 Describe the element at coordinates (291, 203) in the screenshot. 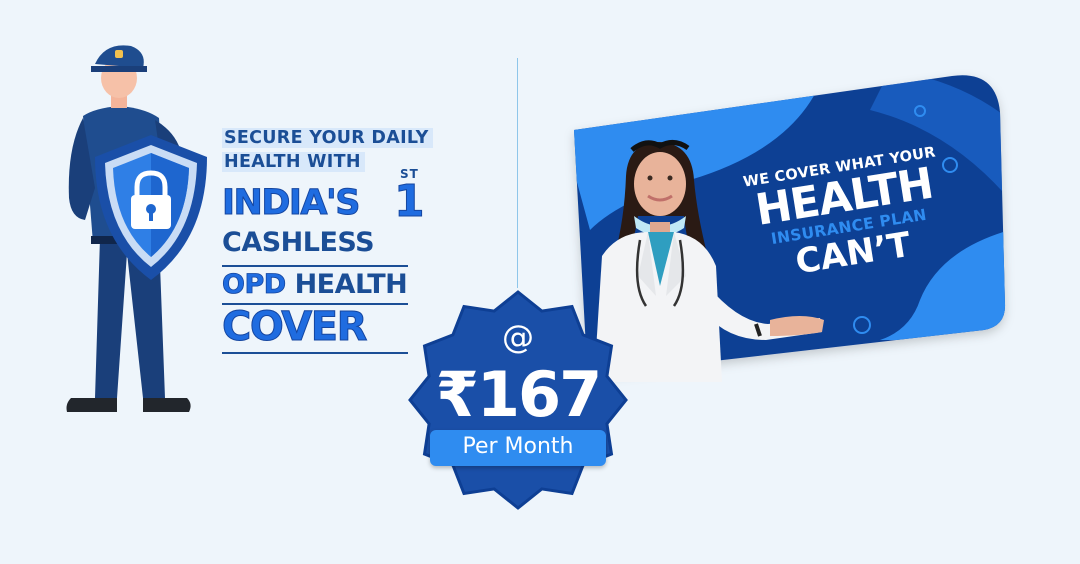

I see `headline-indias: INDIA'S` at that location.